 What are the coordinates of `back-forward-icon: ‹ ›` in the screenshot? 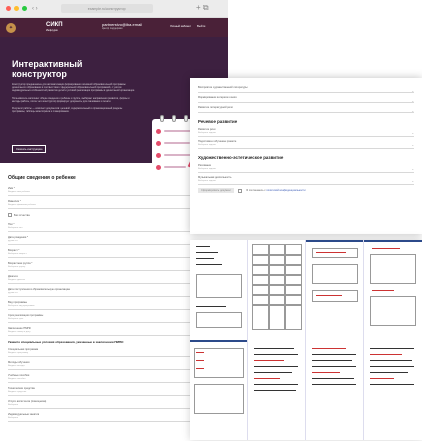 It's located at (35, 9).